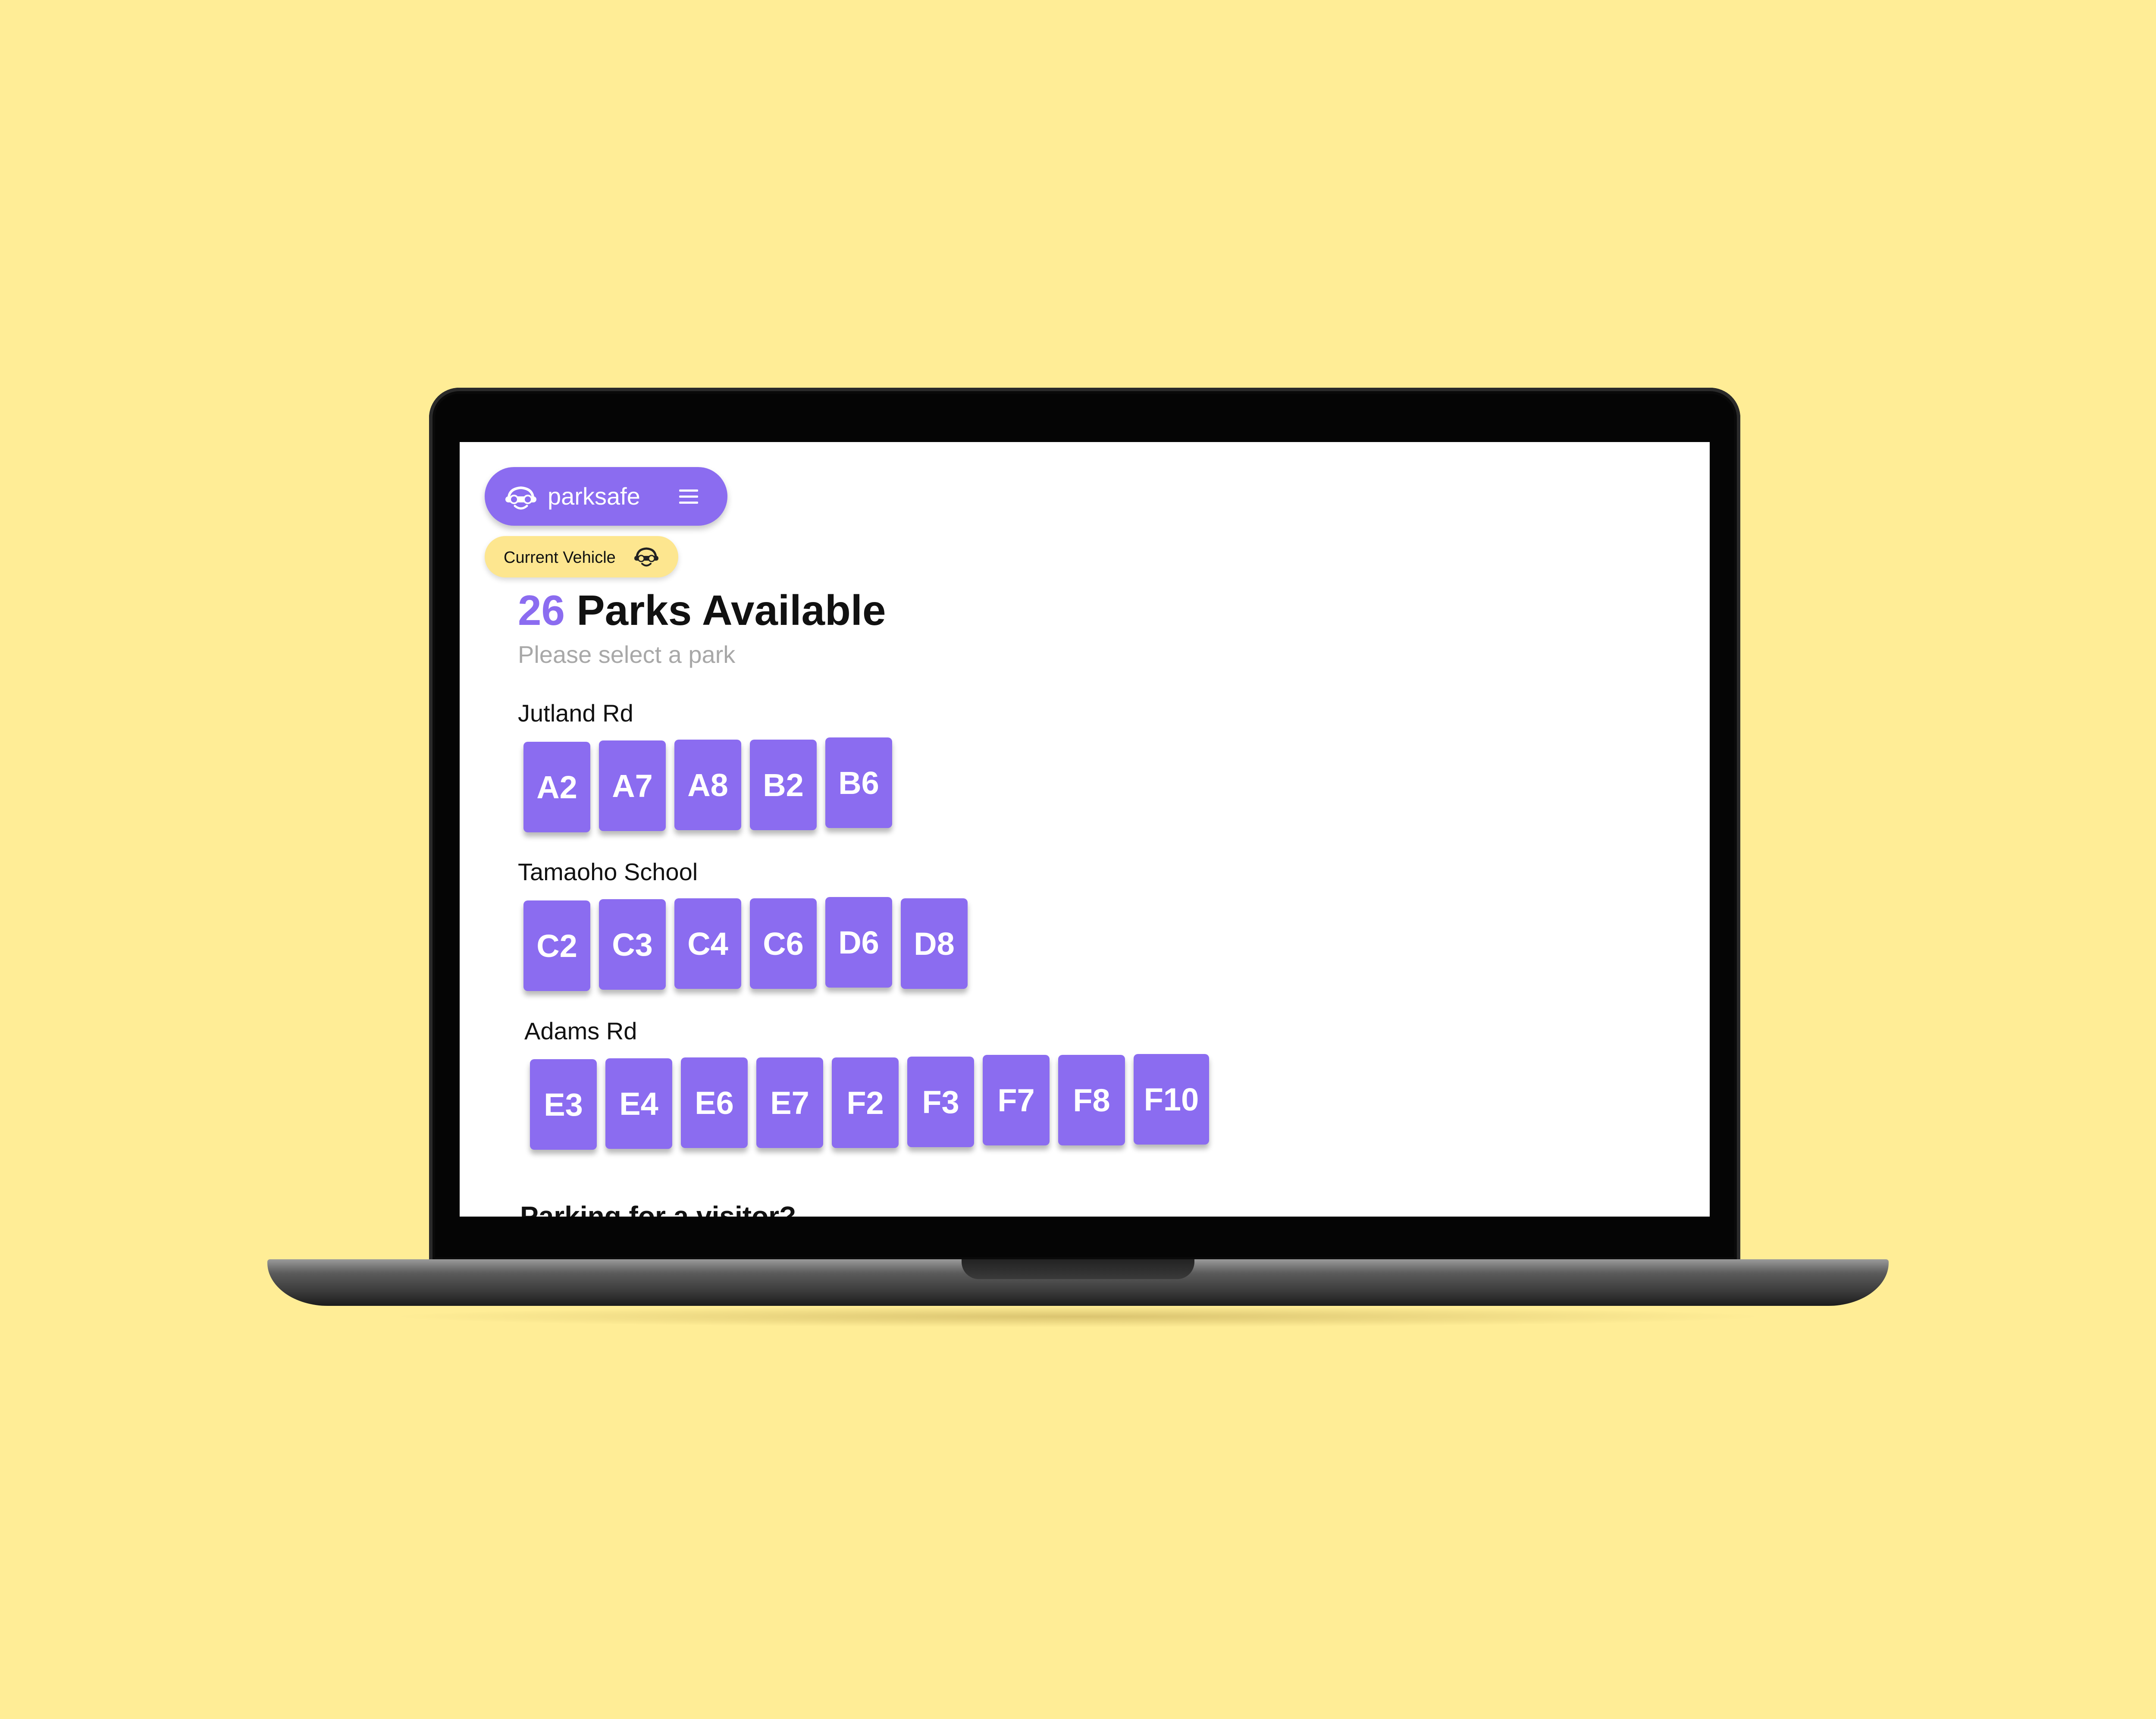  Describe the element at coordinates (858, 942) in the screenshot. I see `park-button: D6` at that location.